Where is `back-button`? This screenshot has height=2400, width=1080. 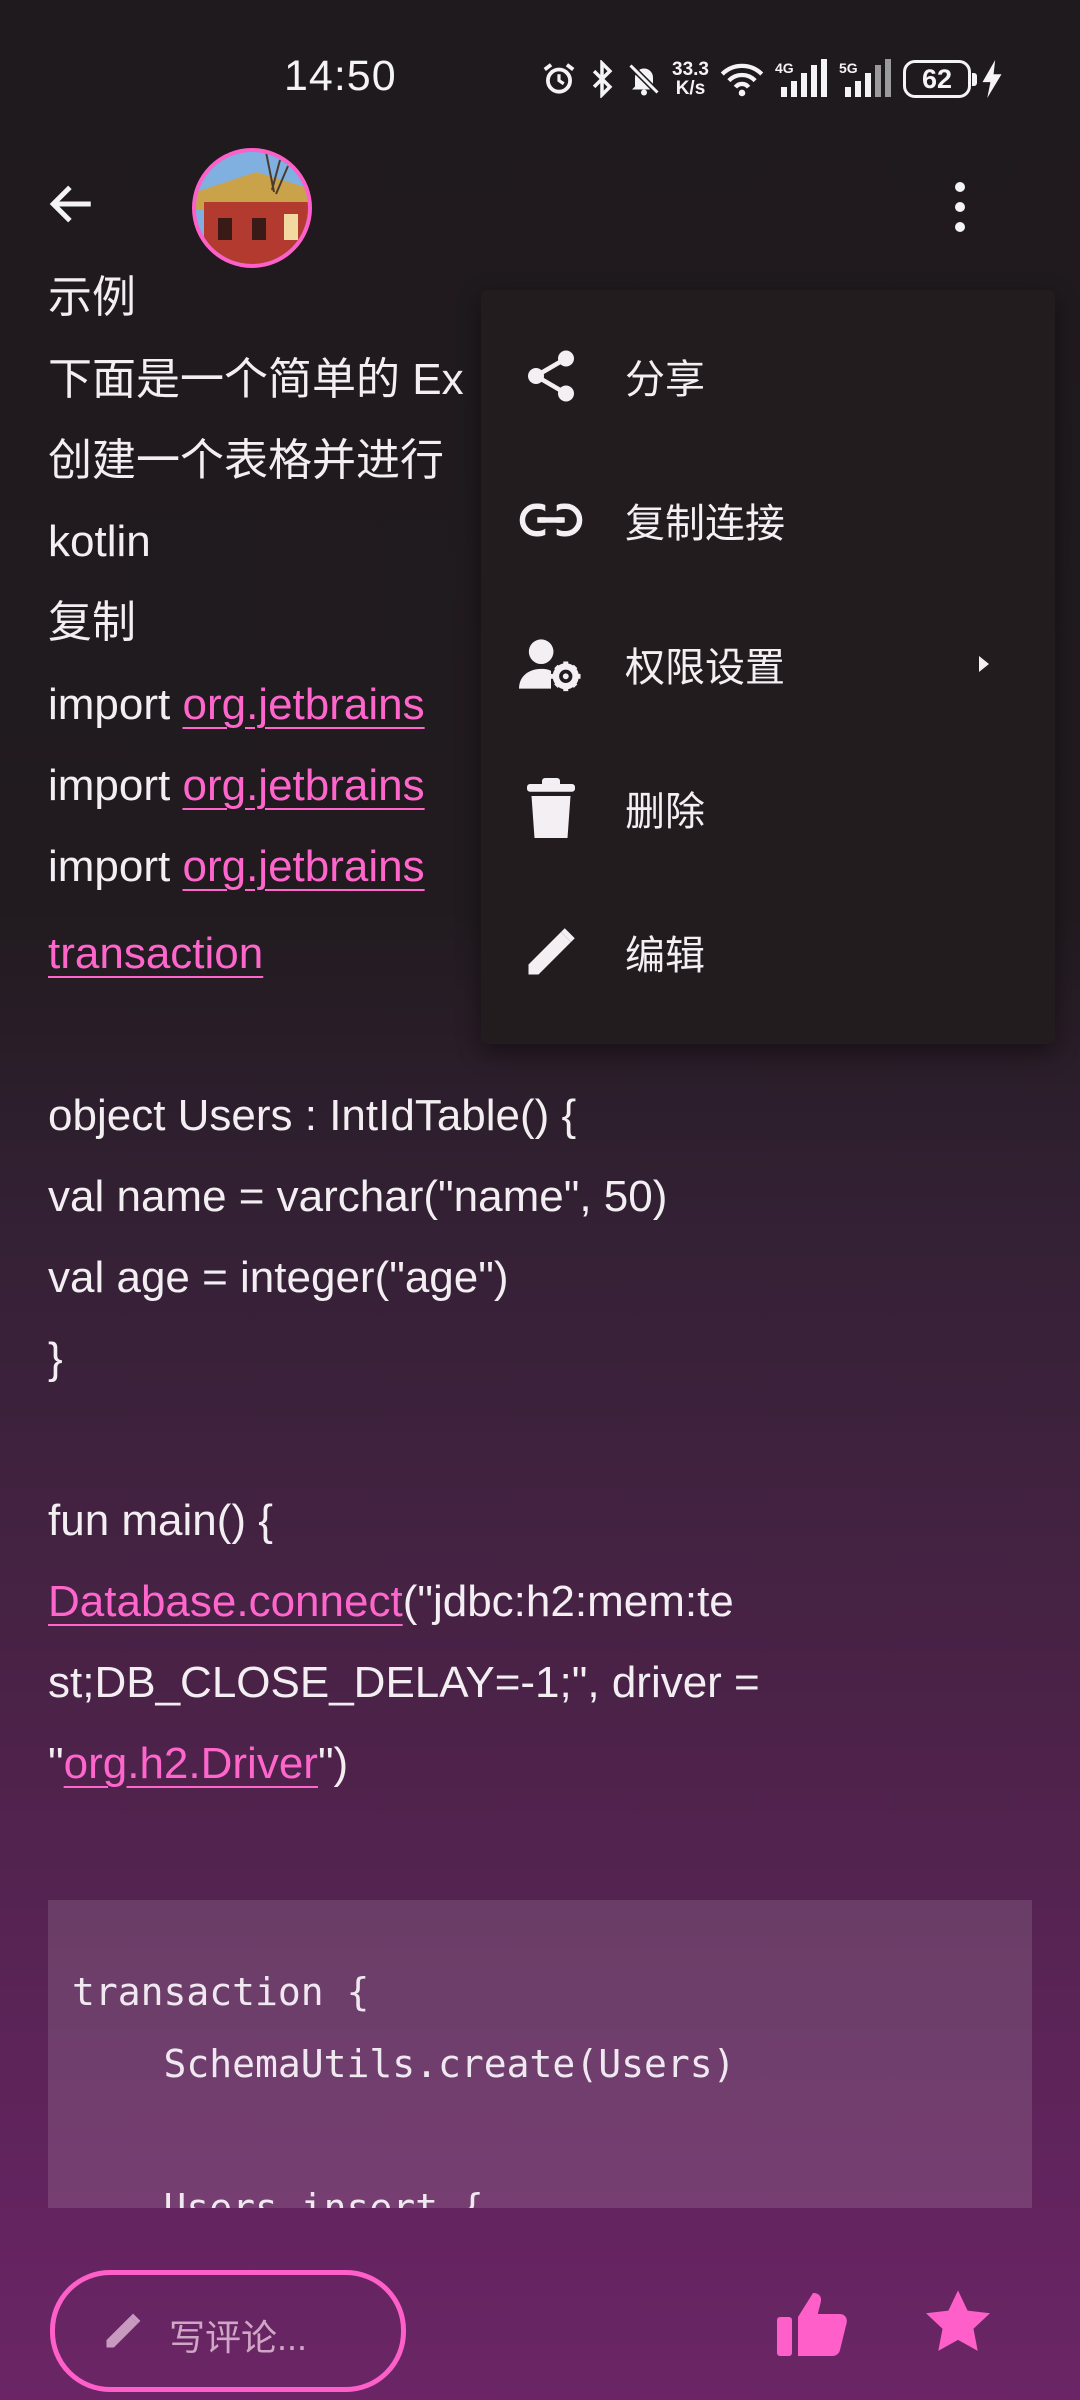
back-button is located at coordinates (72, 204).